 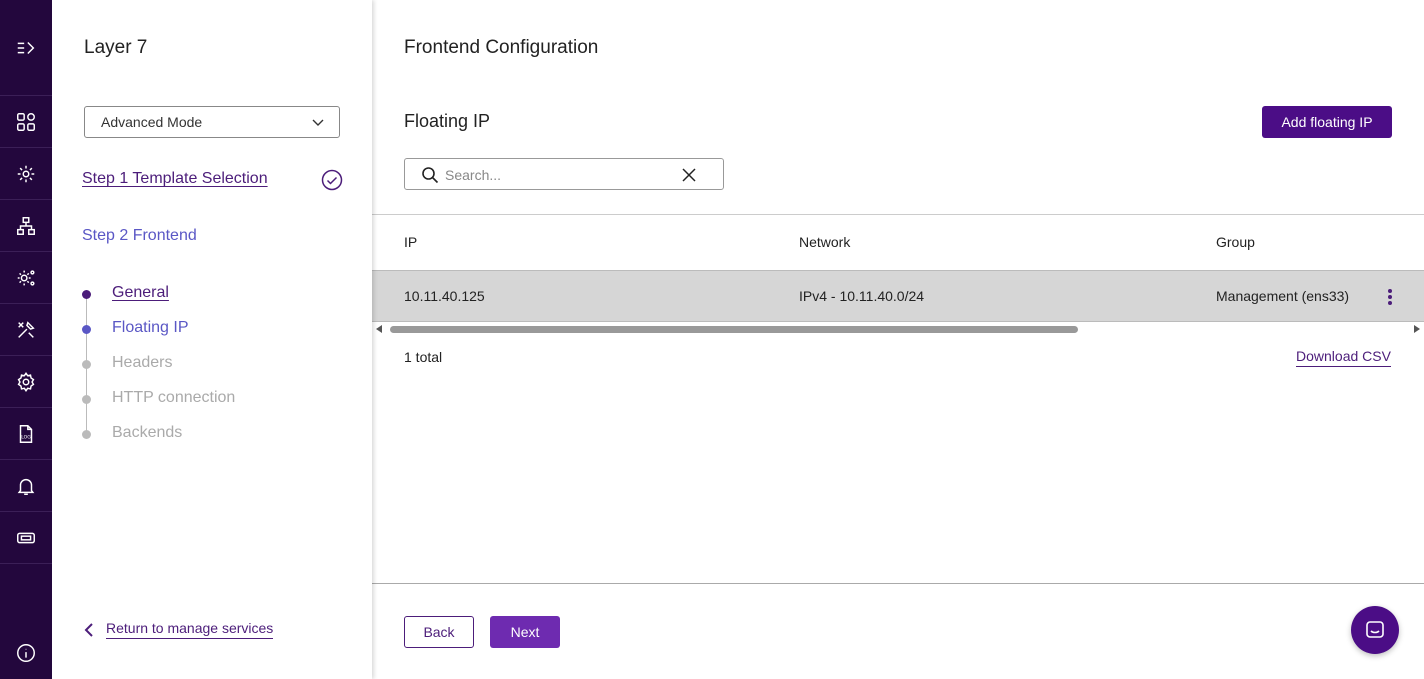 What do you see at coordinates (862, 296) in the screenshot?
I see `cell-network: IPv4 - 10.11.40.0/24` at bounding box center [862, 296].